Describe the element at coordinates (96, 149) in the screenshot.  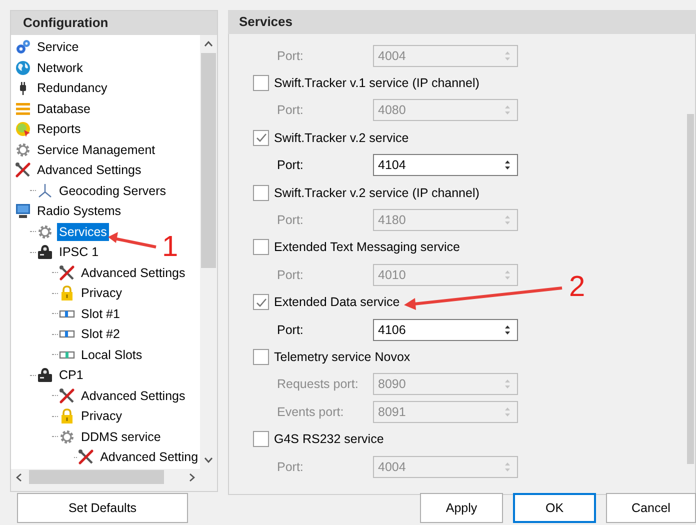
I see `tree-item: Service Management` at that location.